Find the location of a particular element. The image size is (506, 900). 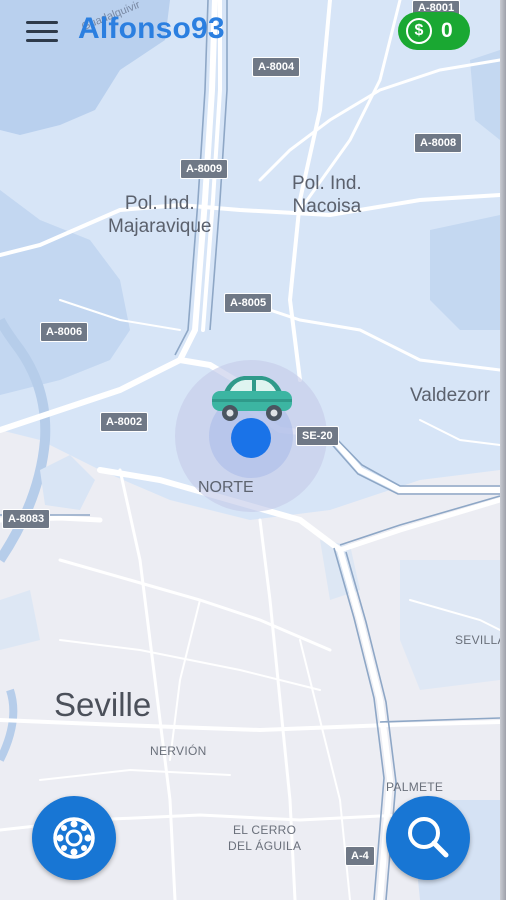

road-shield: A-8006 is located at coordinates (64, 332).